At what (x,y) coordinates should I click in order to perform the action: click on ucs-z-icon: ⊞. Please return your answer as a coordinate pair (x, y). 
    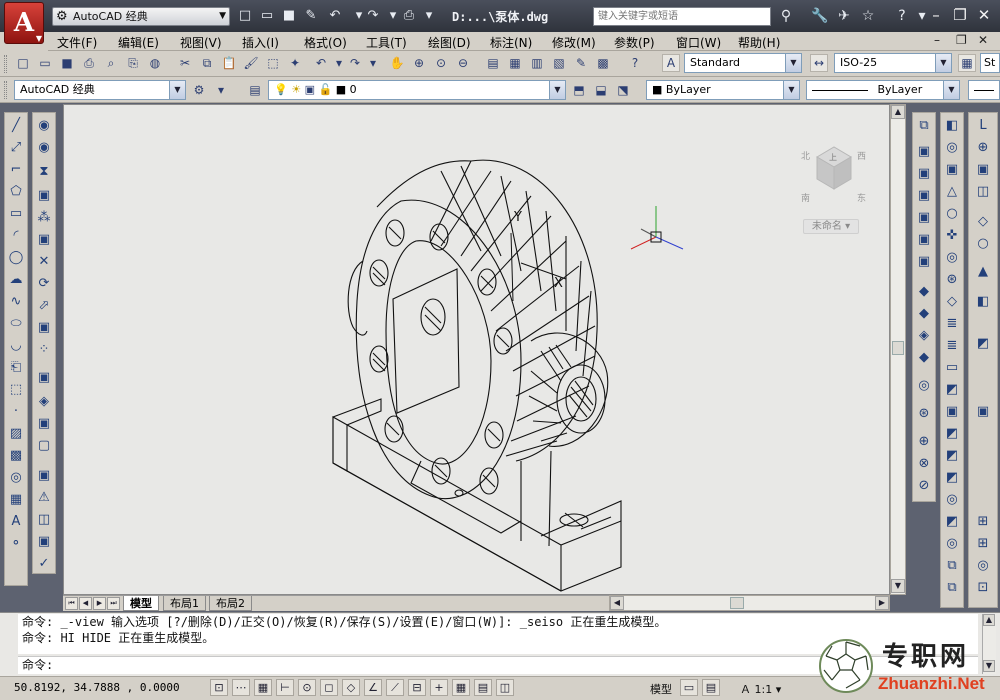
    Looking at the image, I should click on (983, 544).